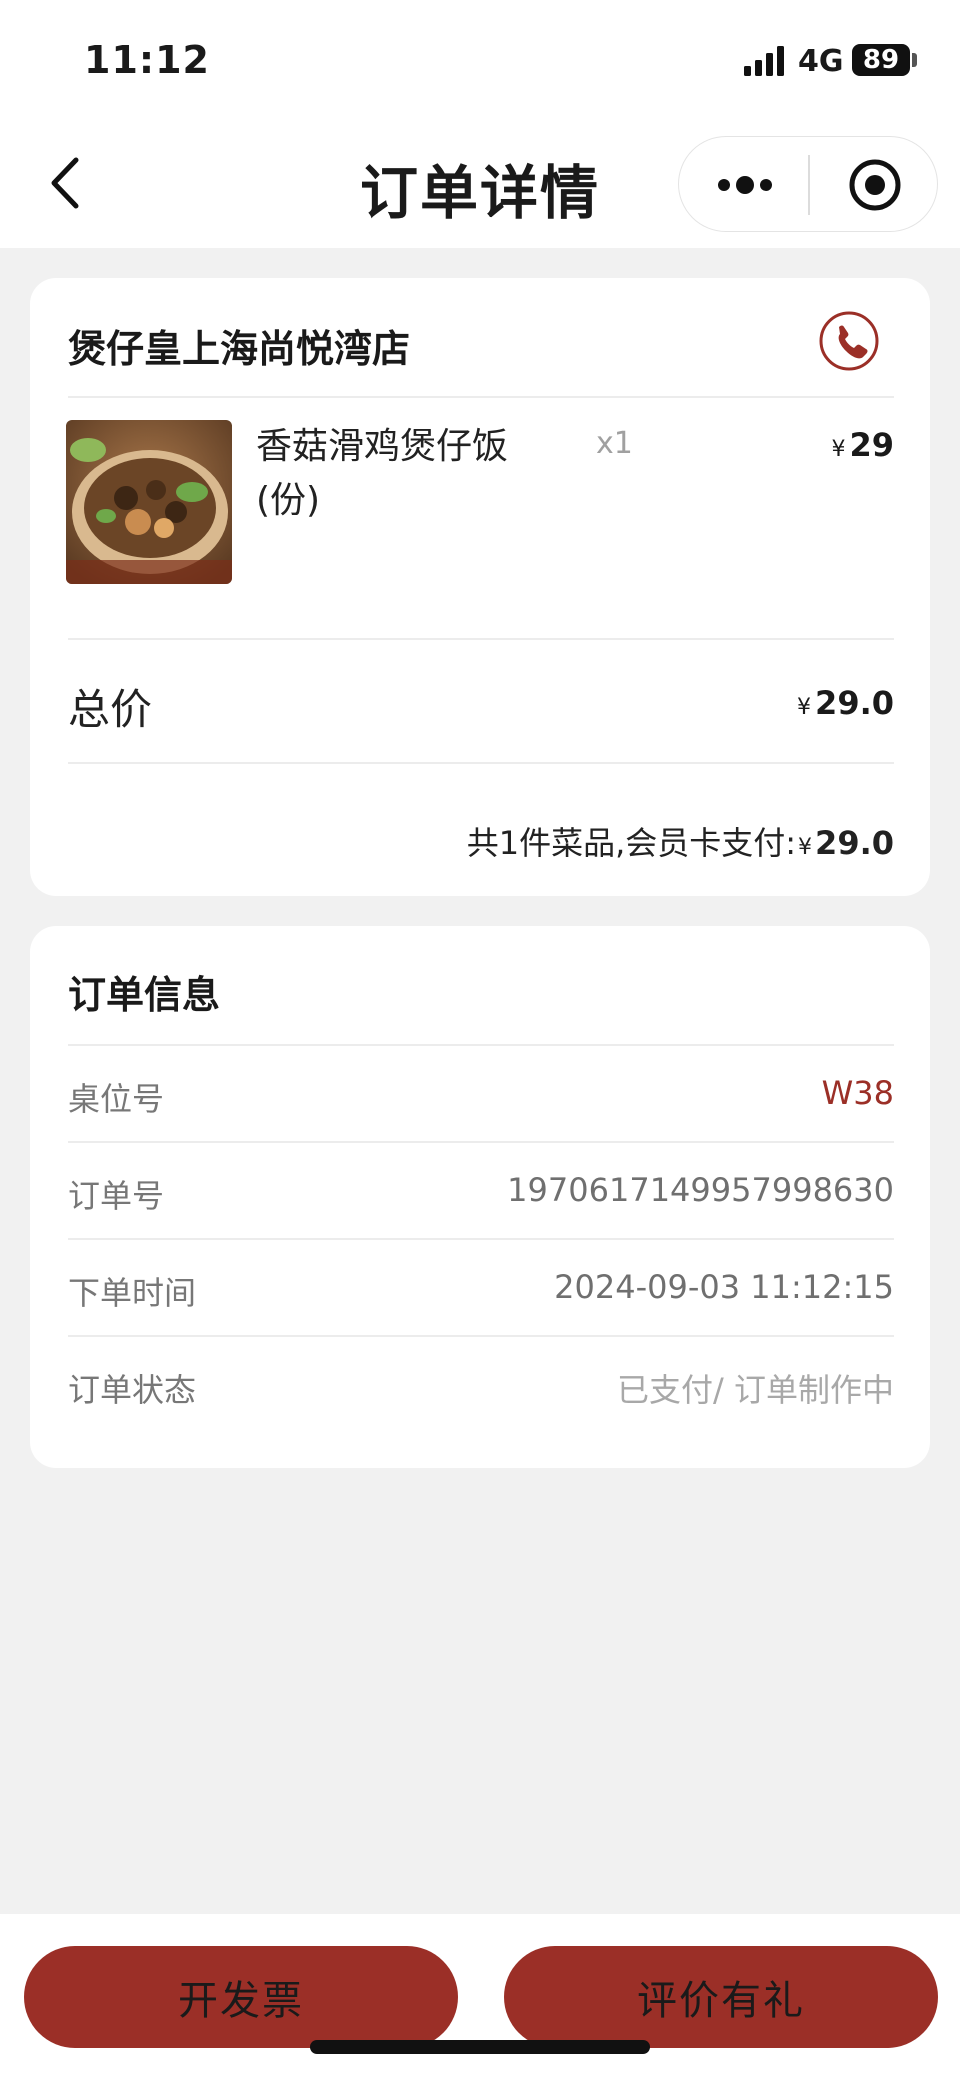 Image resolution: width=960 pixels, height=2079 pixels. What do you see at coordinates (110, 709) in the screenshot?
I see `total-label: 总价` at bounding box center [110, 709].